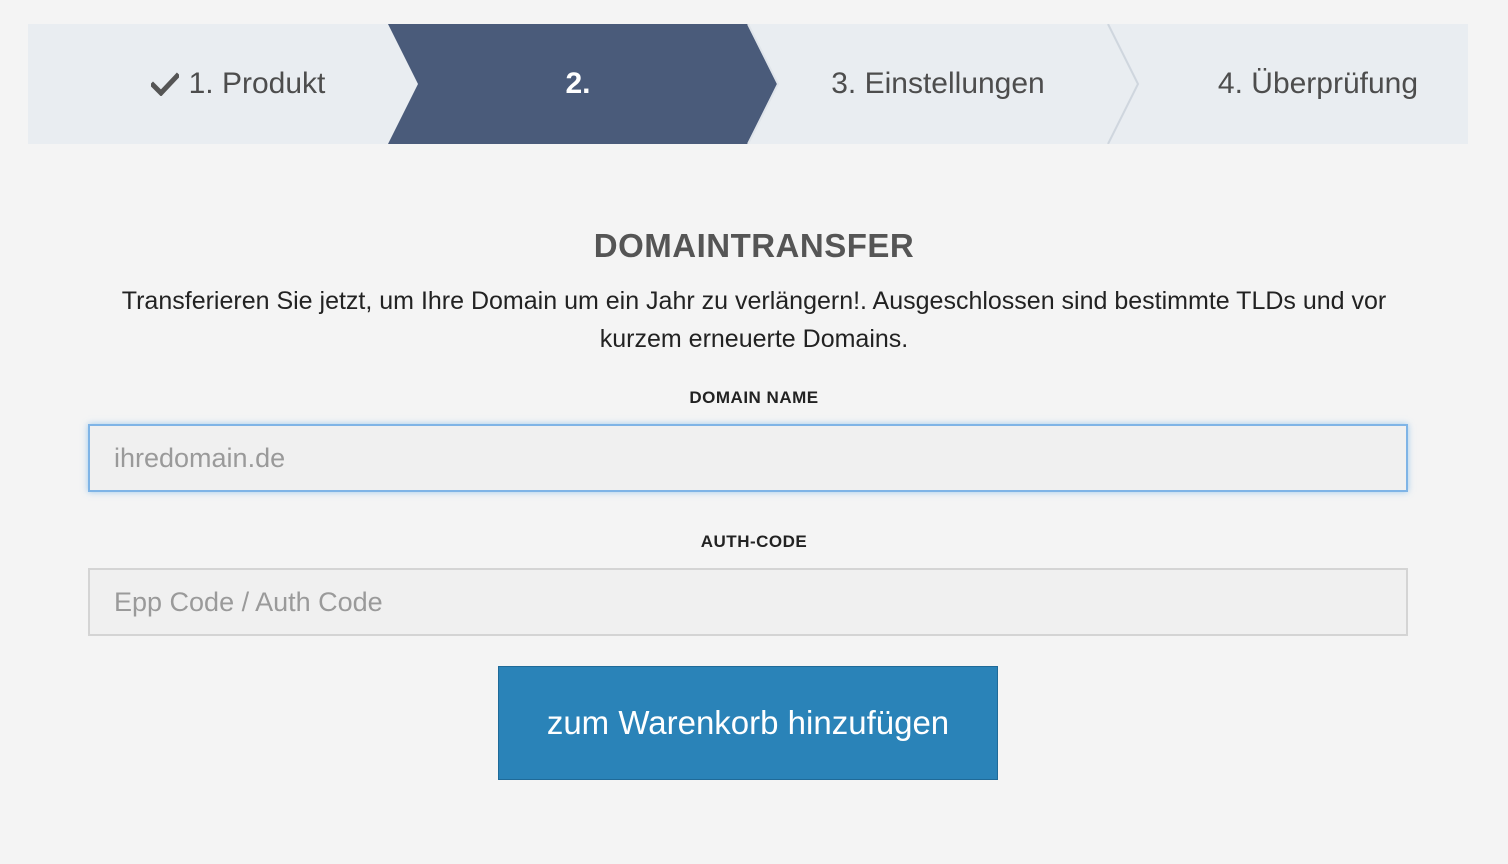 This screenshot has height=864, width=1508. I want to click on step-label: 2., so click(578, 83).